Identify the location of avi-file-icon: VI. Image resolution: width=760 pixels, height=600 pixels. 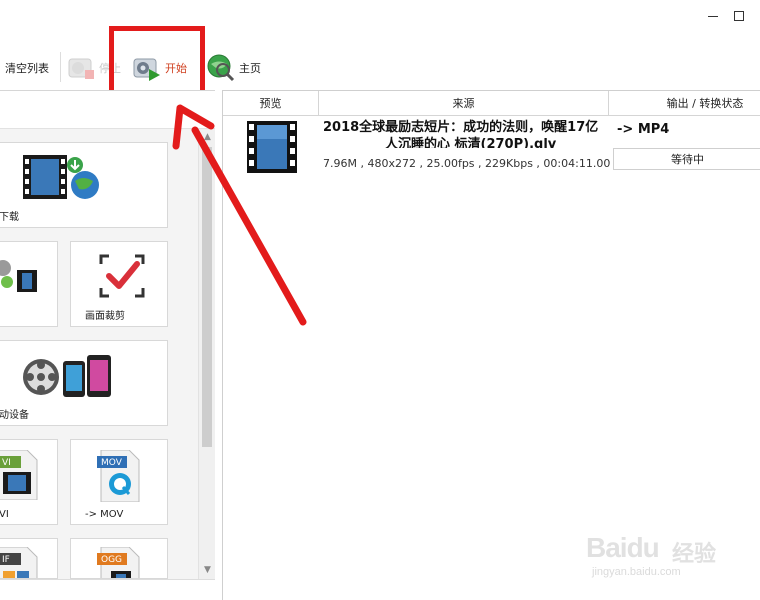
(19, 475).